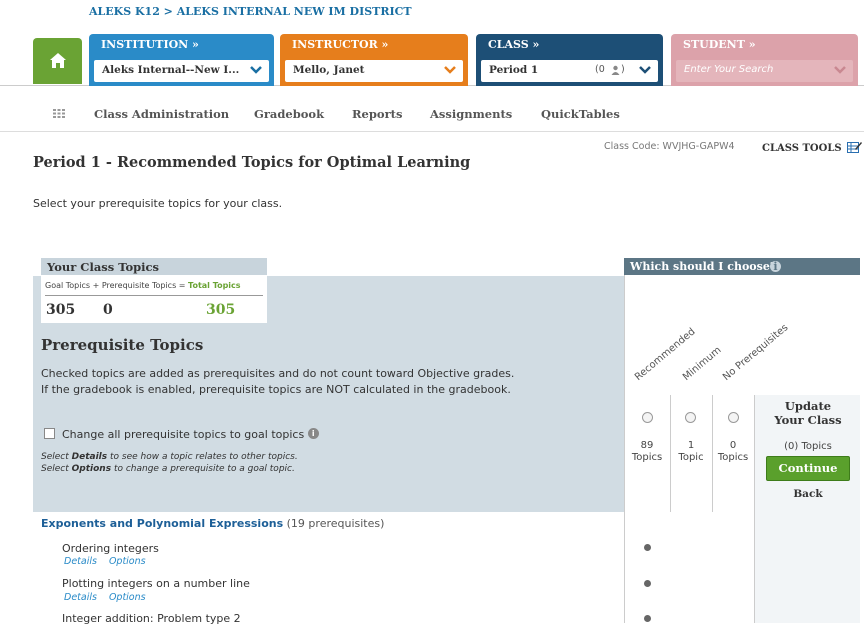  Describe the element at coordinates (151, 618) in the screenshot. I see `topic-name: Integer addition: Problem type 2` at that location.